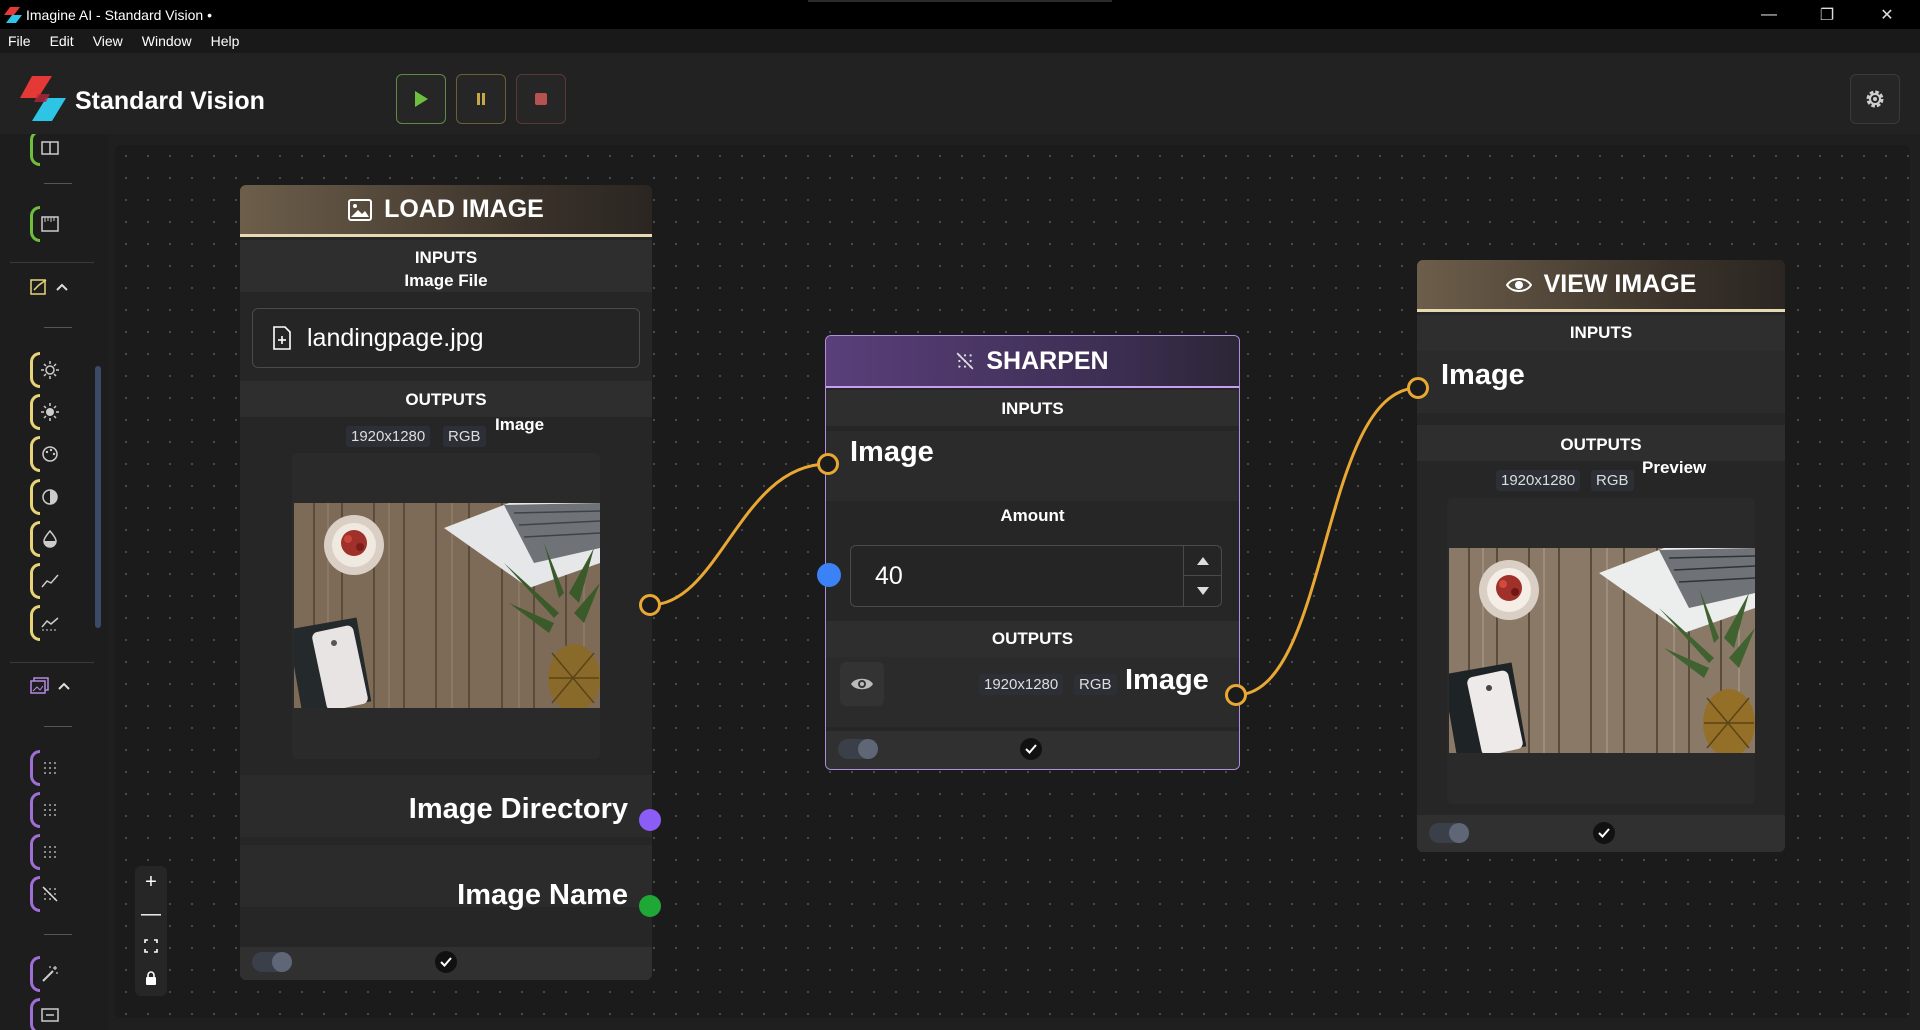 The height and width of the screenshot is (1030, 1920). Describe the element at coordinates (119, 14) in the screenshot. I see `window-title: Imagine AI - Standard Vision •` at that location.